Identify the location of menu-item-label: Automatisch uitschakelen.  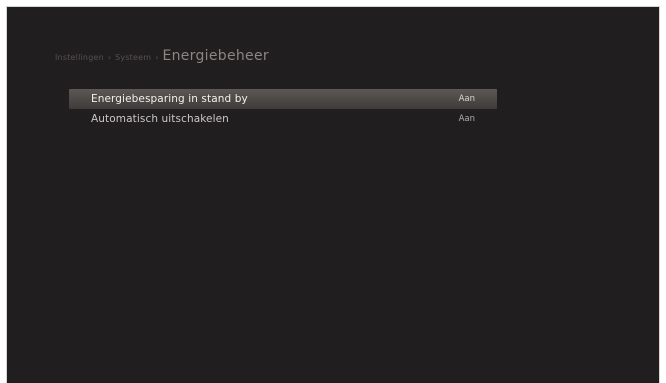
(160, 119).